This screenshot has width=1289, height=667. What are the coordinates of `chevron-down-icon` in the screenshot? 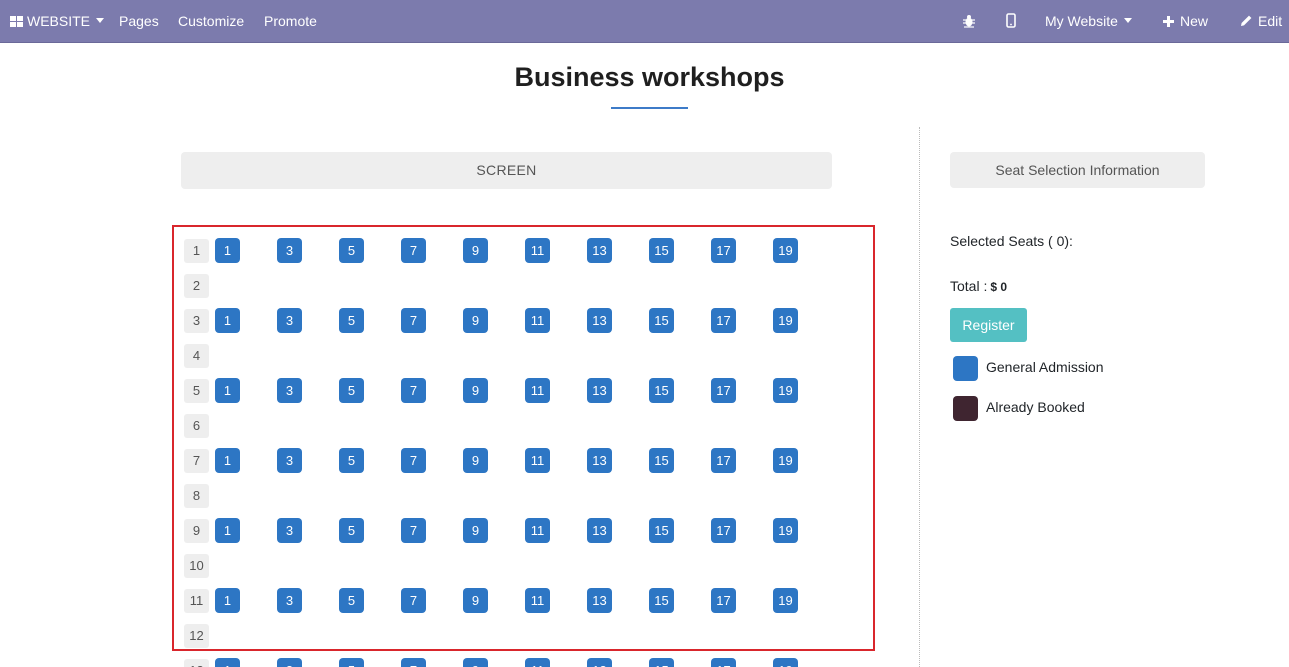 It's located at (1127, 20).